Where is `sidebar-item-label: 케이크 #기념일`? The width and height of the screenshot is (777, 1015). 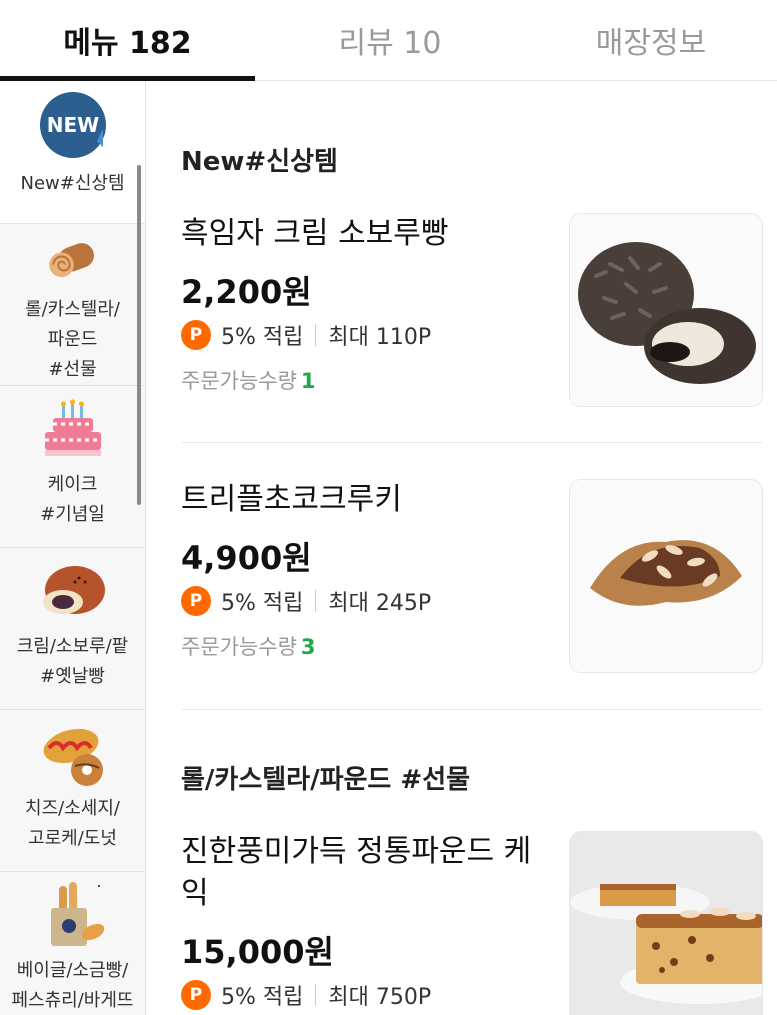 sidebar-item-label: 케이크 #기념일 is located at coordinates (72, 499).